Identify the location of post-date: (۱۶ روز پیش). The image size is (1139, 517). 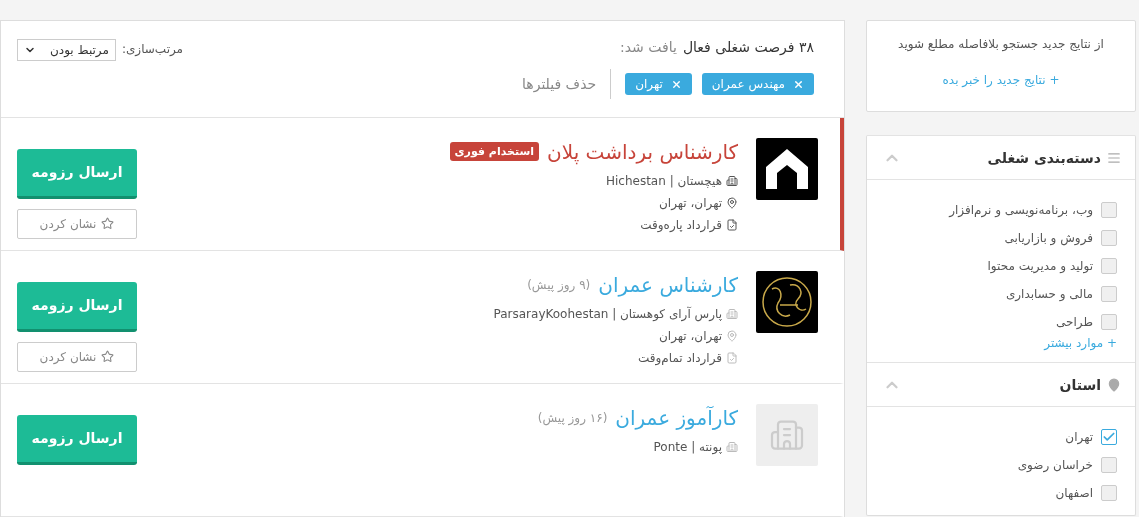
(572, 417).